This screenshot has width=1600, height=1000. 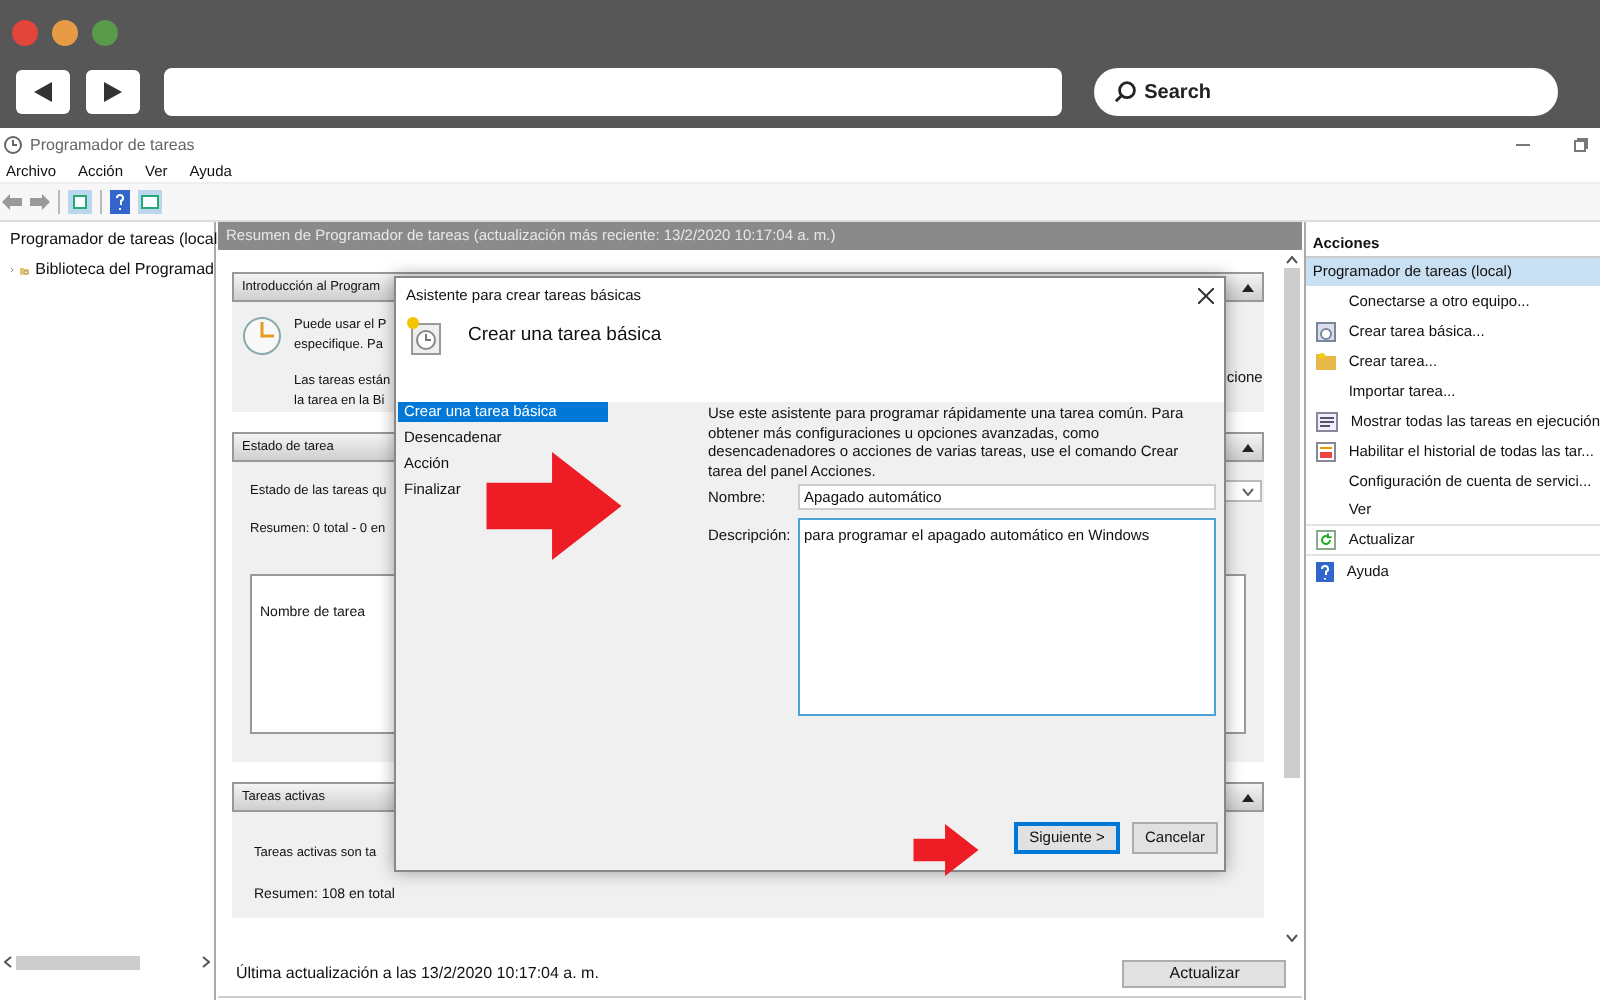 I want to click on dialog-heading: Crear una tarea básica, so click(x=565, y=335).